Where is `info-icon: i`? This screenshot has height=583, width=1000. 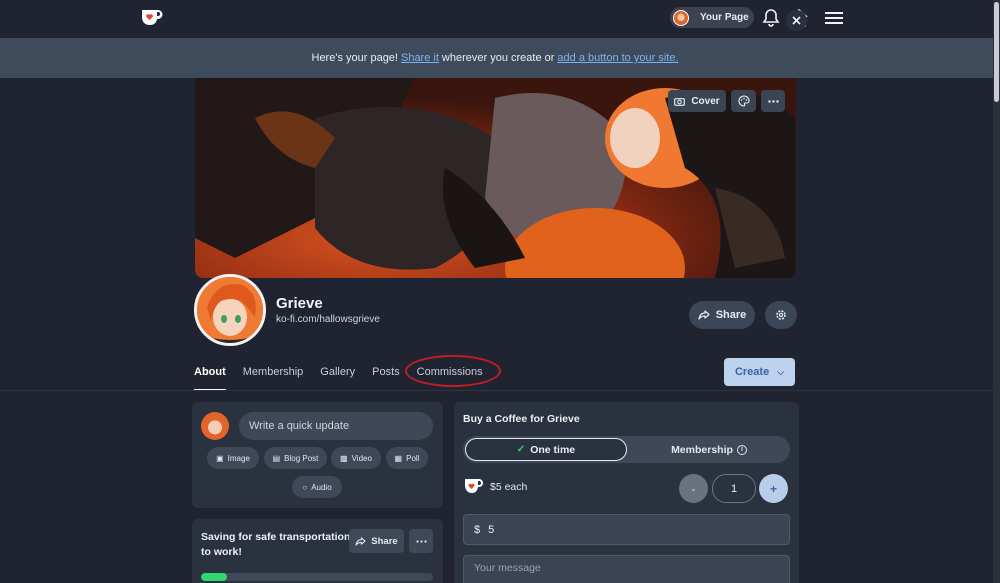 info-icon: i is located at coordinates (741, 449).